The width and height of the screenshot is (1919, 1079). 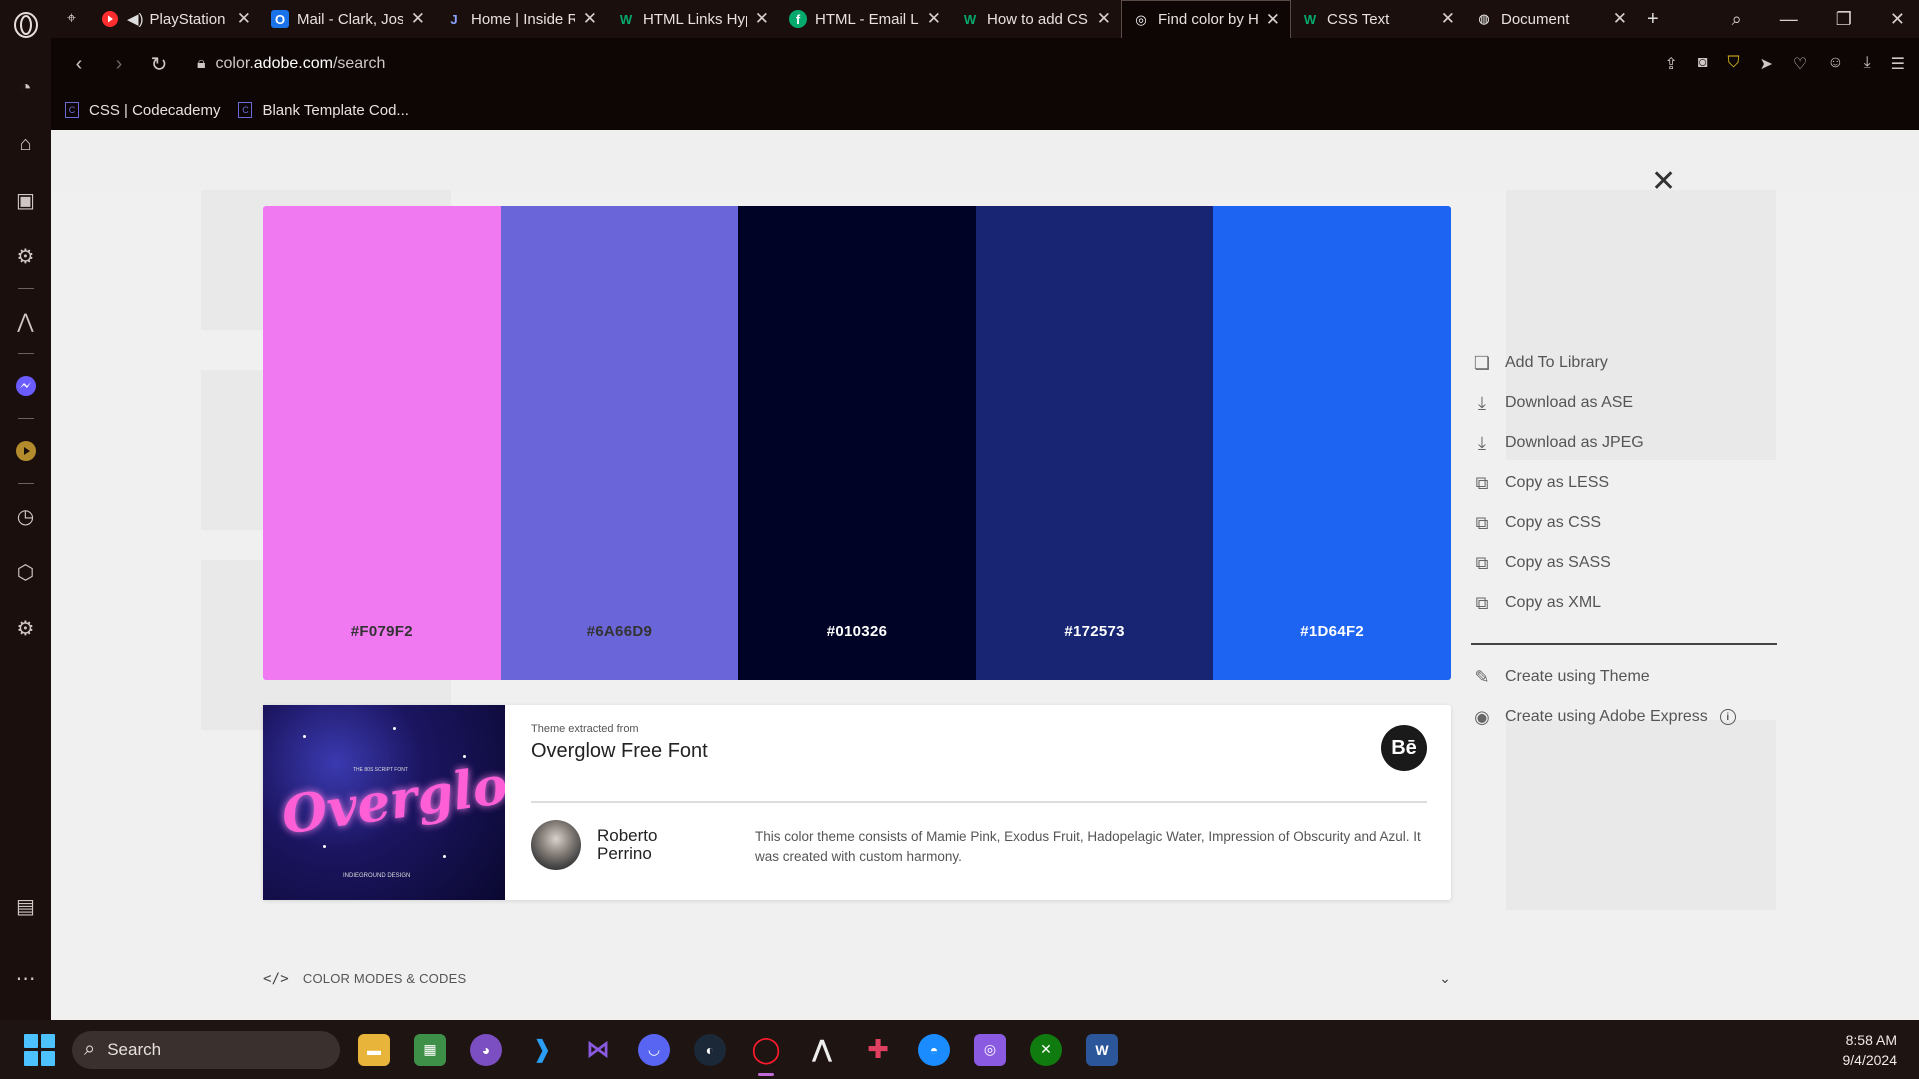 I want to click on chevron-down-icon: ⌄, so click(x=1445, y=978).